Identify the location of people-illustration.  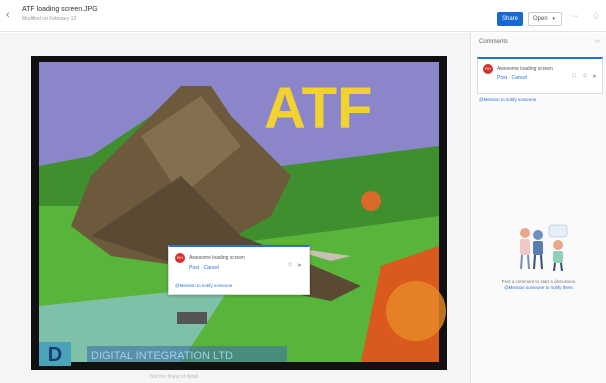
(544, 248).